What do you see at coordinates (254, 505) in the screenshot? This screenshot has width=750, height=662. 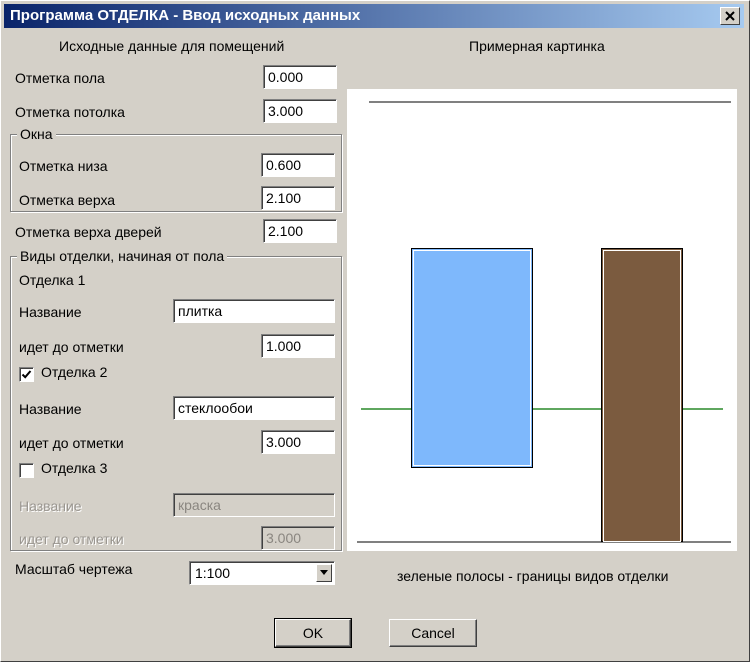 I see `finish3-name-input` at bounding box center [254, 505].